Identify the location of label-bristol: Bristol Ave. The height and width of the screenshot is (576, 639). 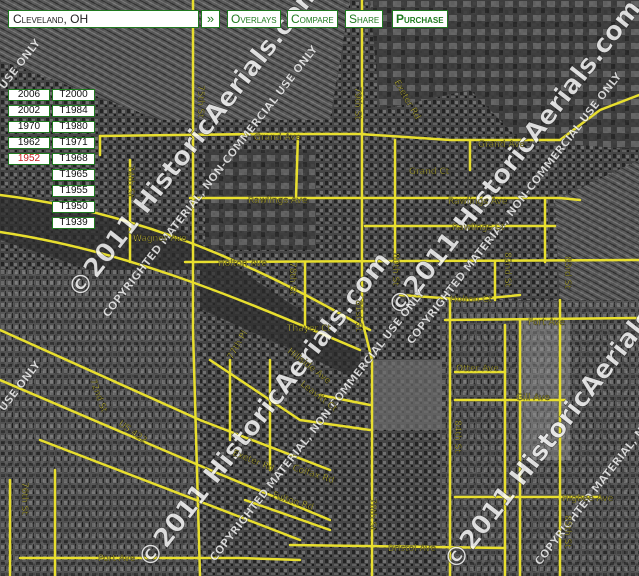
(412, 549).